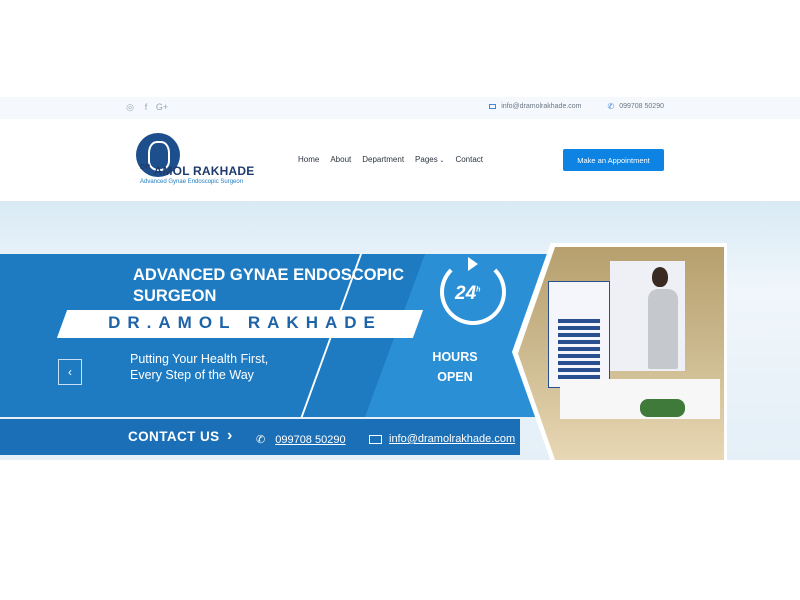  What do you see at coordinates (478, 290) in the screenshot?
I see `clock-suffix: h` at bounding box center [478, 290].